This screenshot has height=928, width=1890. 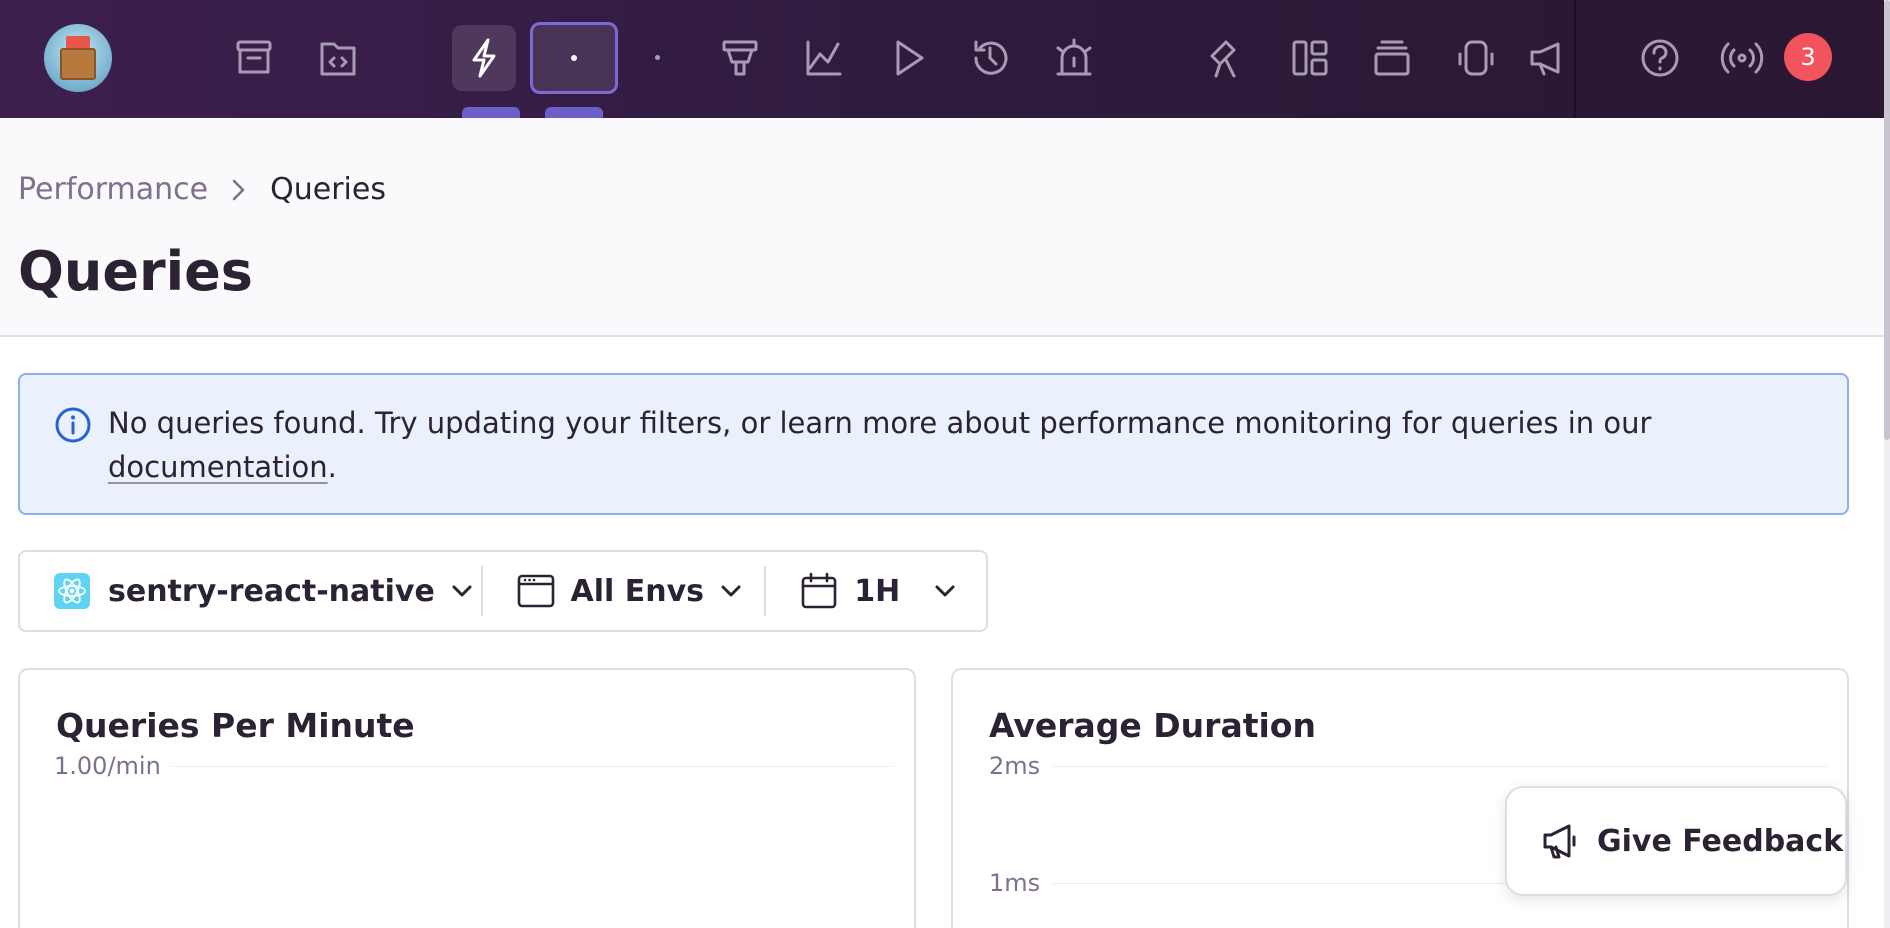 What do you see at coordinates (908, 58) in the screenshot?
I see `replays-icon` at bounding box center [908, 58].